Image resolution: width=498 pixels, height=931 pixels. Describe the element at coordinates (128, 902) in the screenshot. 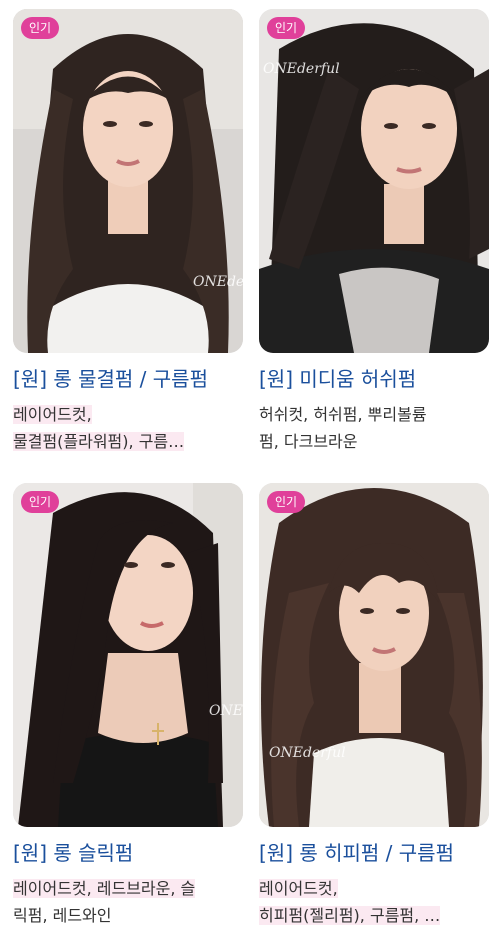

I see `hairstyle-tags: 레이어드컷, 레드브라운, 슬 릭펌, 레드와인` at that location.